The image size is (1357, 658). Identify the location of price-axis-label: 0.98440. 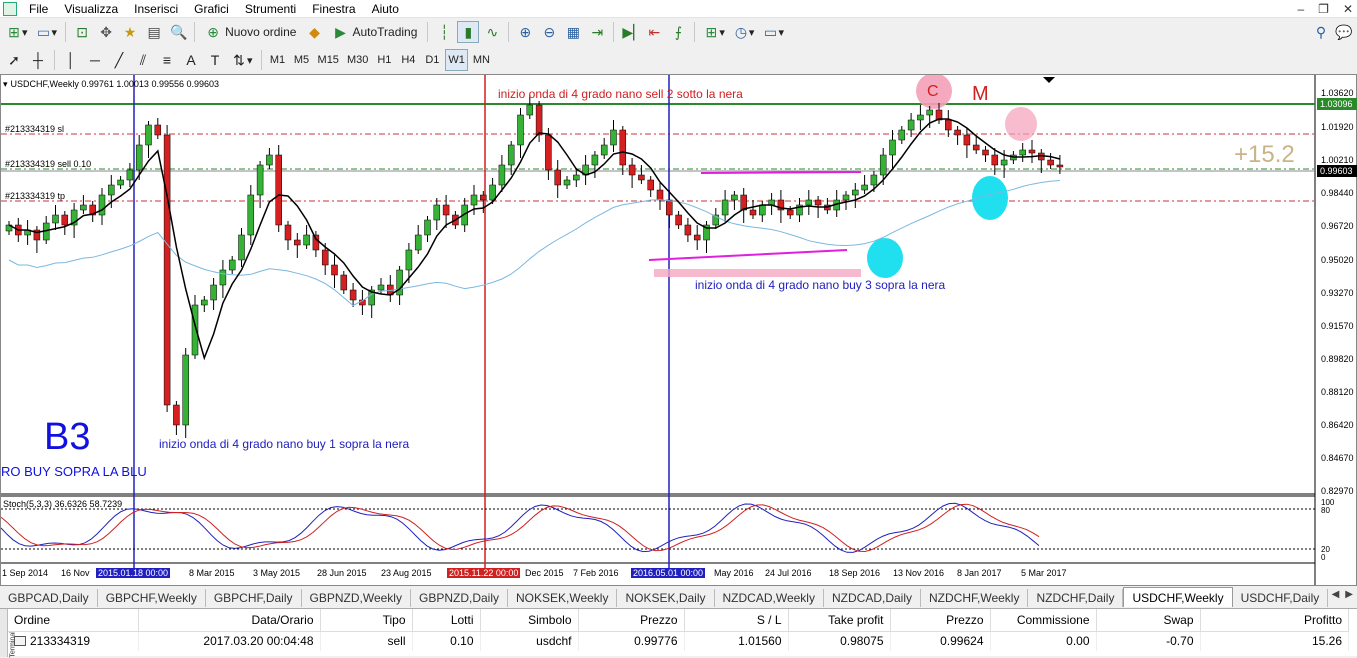
(1337, 193).